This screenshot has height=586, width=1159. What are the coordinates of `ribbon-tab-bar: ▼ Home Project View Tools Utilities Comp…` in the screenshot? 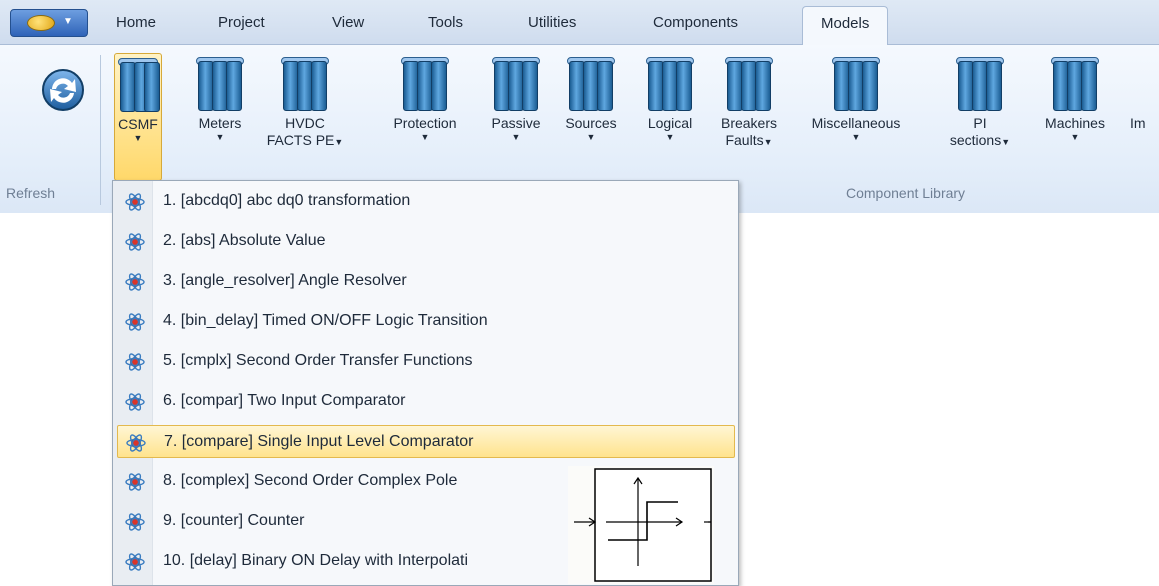 It's located at (579, 23).